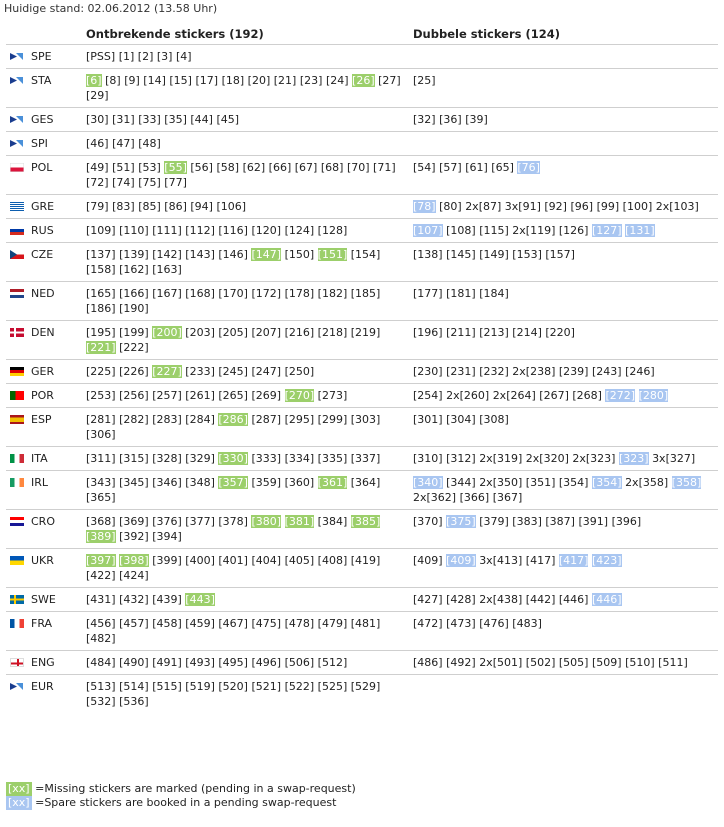 The height and width of the screenshot is (827, 724). I want to click on missing-sticker: [29], so click(97, 95).